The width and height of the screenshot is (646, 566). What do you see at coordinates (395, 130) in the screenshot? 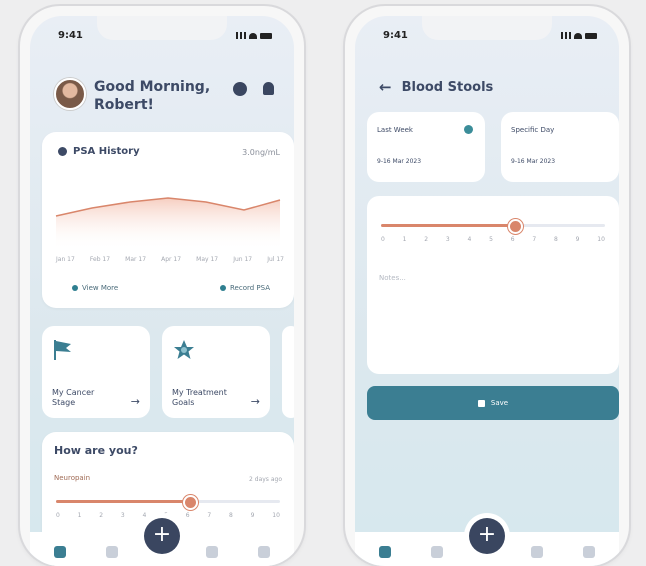
I see `option-title: Last Week` at bounding box center [395, 130].